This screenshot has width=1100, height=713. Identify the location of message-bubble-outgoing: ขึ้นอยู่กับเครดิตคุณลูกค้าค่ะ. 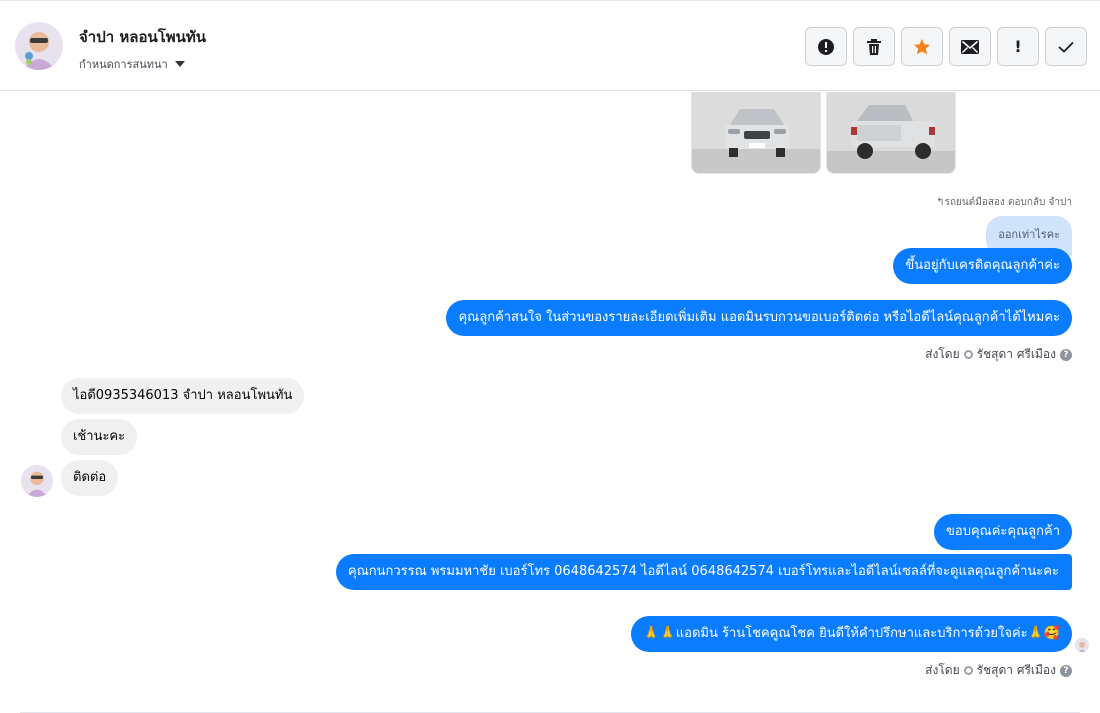
(982, 266).